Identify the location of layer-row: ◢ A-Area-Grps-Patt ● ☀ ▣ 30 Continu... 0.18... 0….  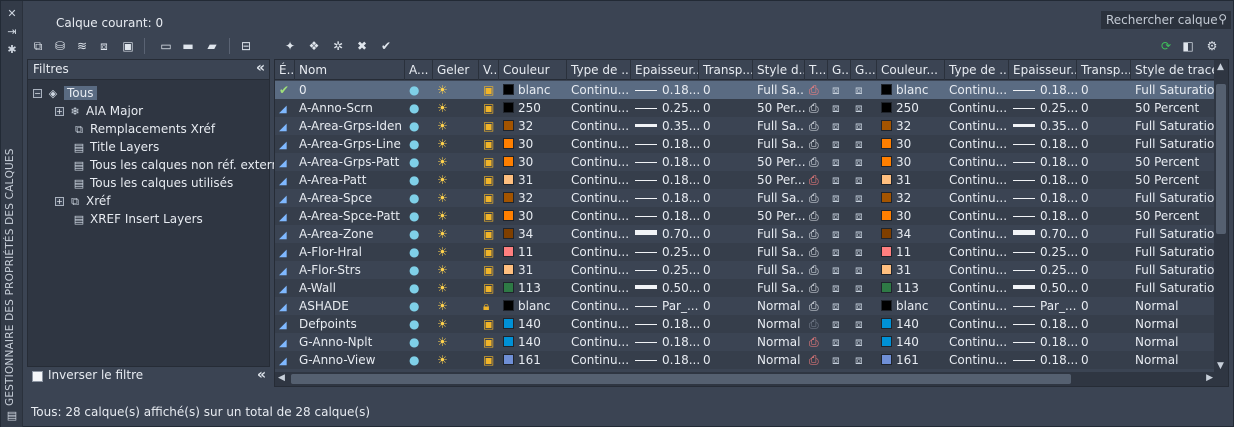
(745, 162).